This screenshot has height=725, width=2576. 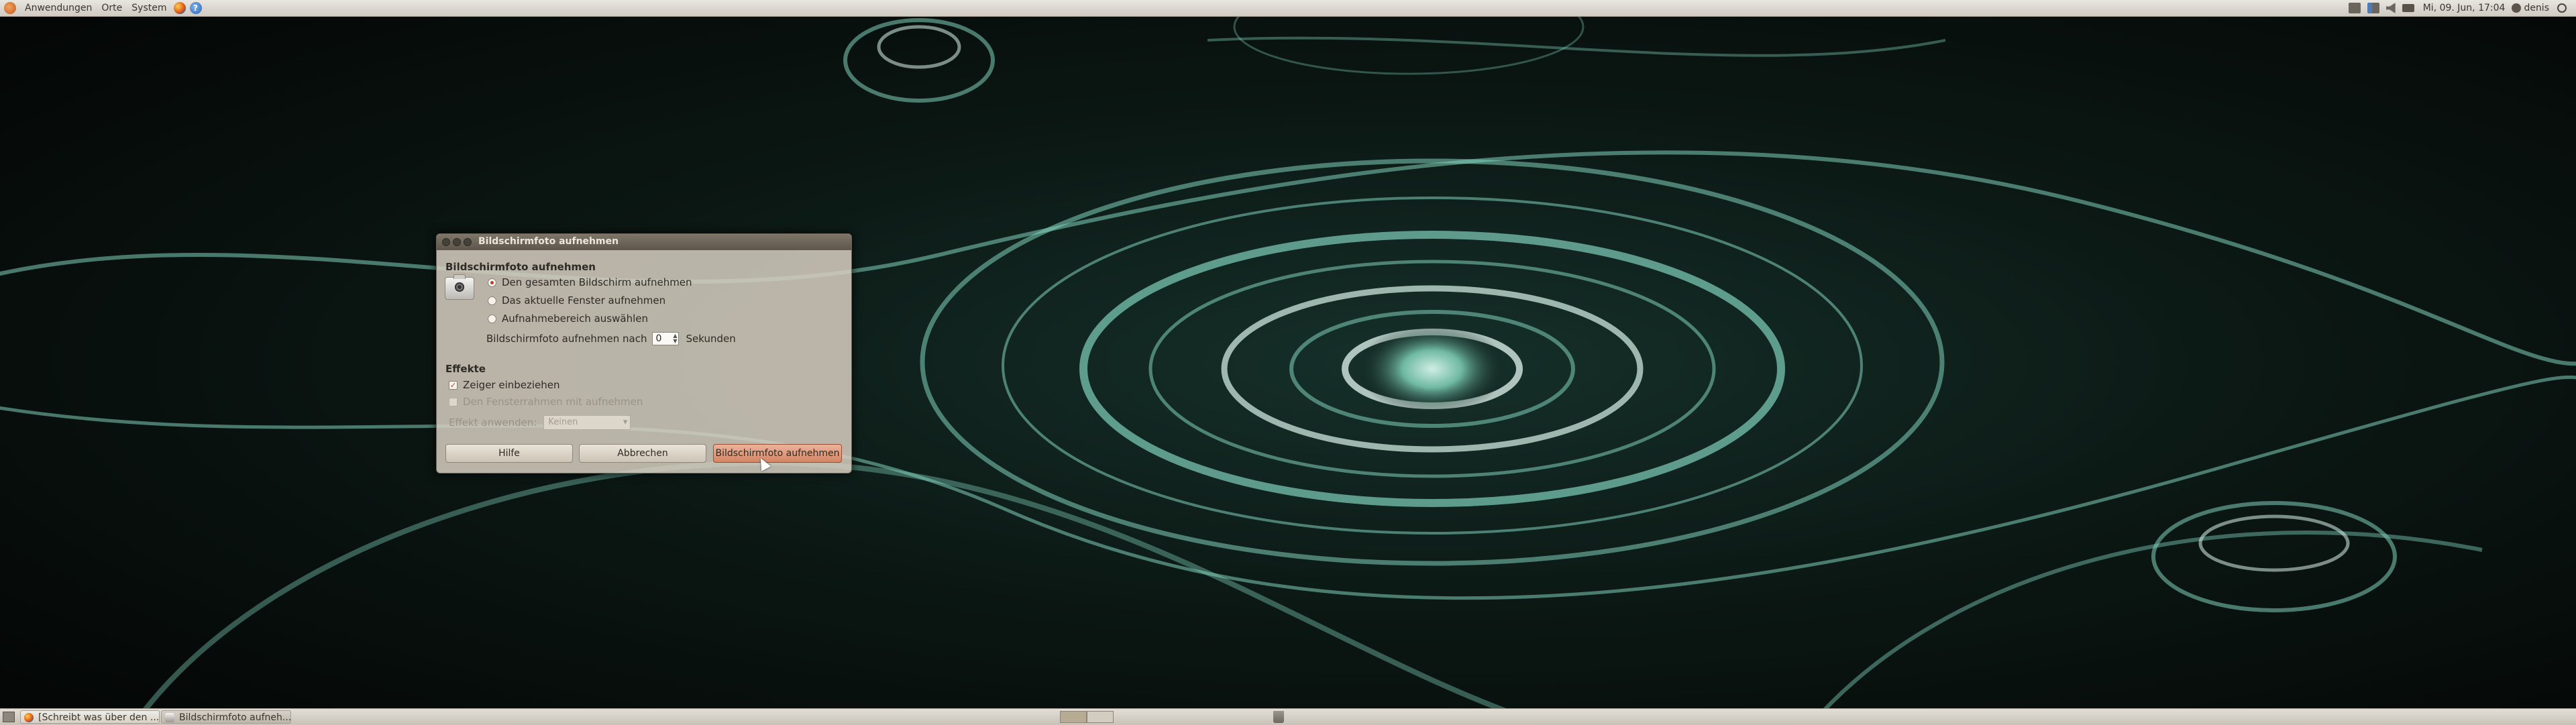 What do you see at coordinates (9, 717) in the screenshot?
I see `show-desktop-icon` at bounding box center [9, 717].